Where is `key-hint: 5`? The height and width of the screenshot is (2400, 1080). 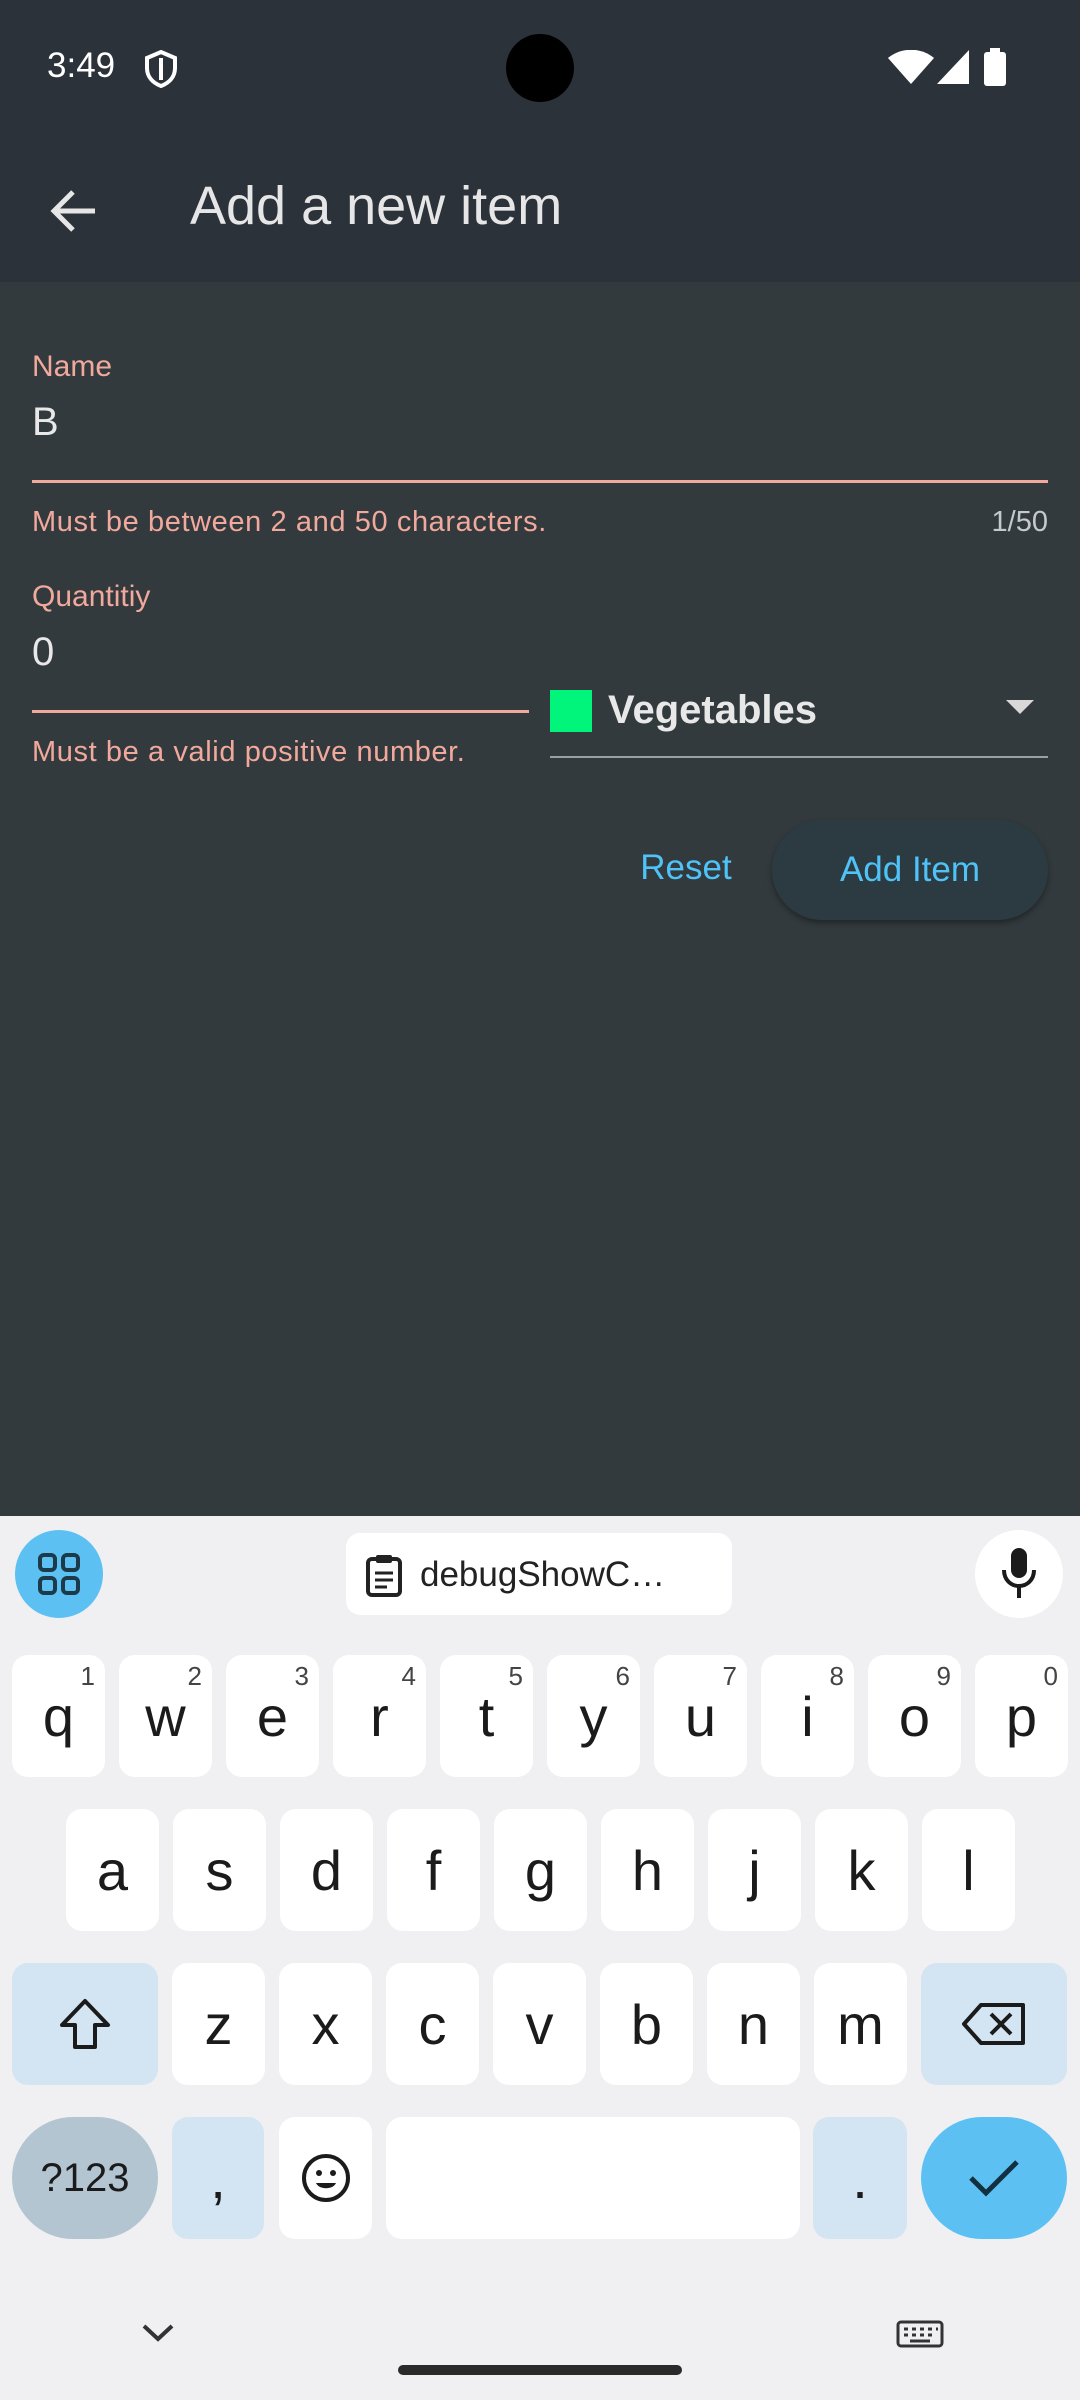
key-hint: 5 is located at coordinates (515, 1676).